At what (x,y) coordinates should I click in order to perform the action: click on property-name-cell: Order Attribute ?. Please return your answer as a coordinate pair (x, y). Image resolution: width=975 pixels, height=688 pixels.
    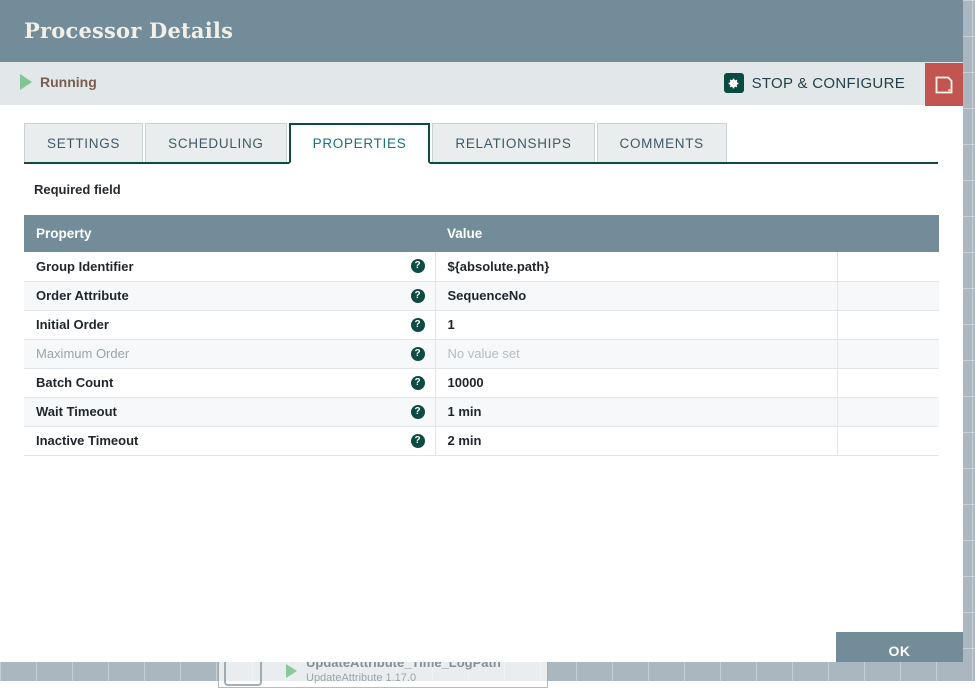
    Looking at the image, I should click on (229, 295).